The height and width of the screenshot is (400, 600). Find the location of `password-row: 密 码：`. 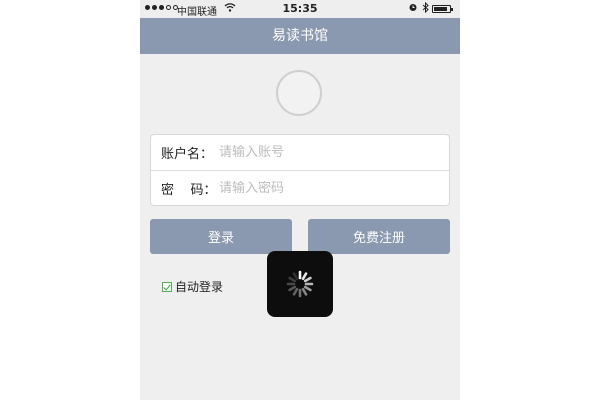

password-row: 密 码： is located at coordinates (300, 188).